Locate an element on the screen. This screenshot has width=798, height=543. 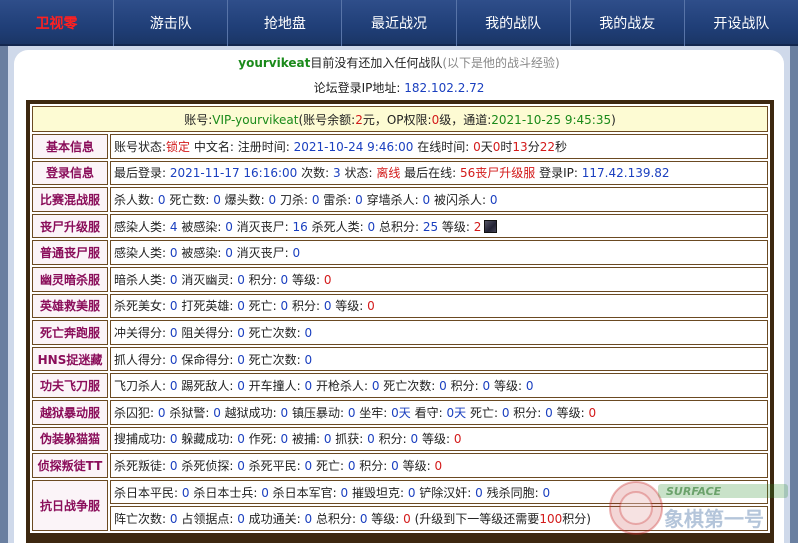
server-label: 功夫飞刀服 is located at coordinates (70, 385).